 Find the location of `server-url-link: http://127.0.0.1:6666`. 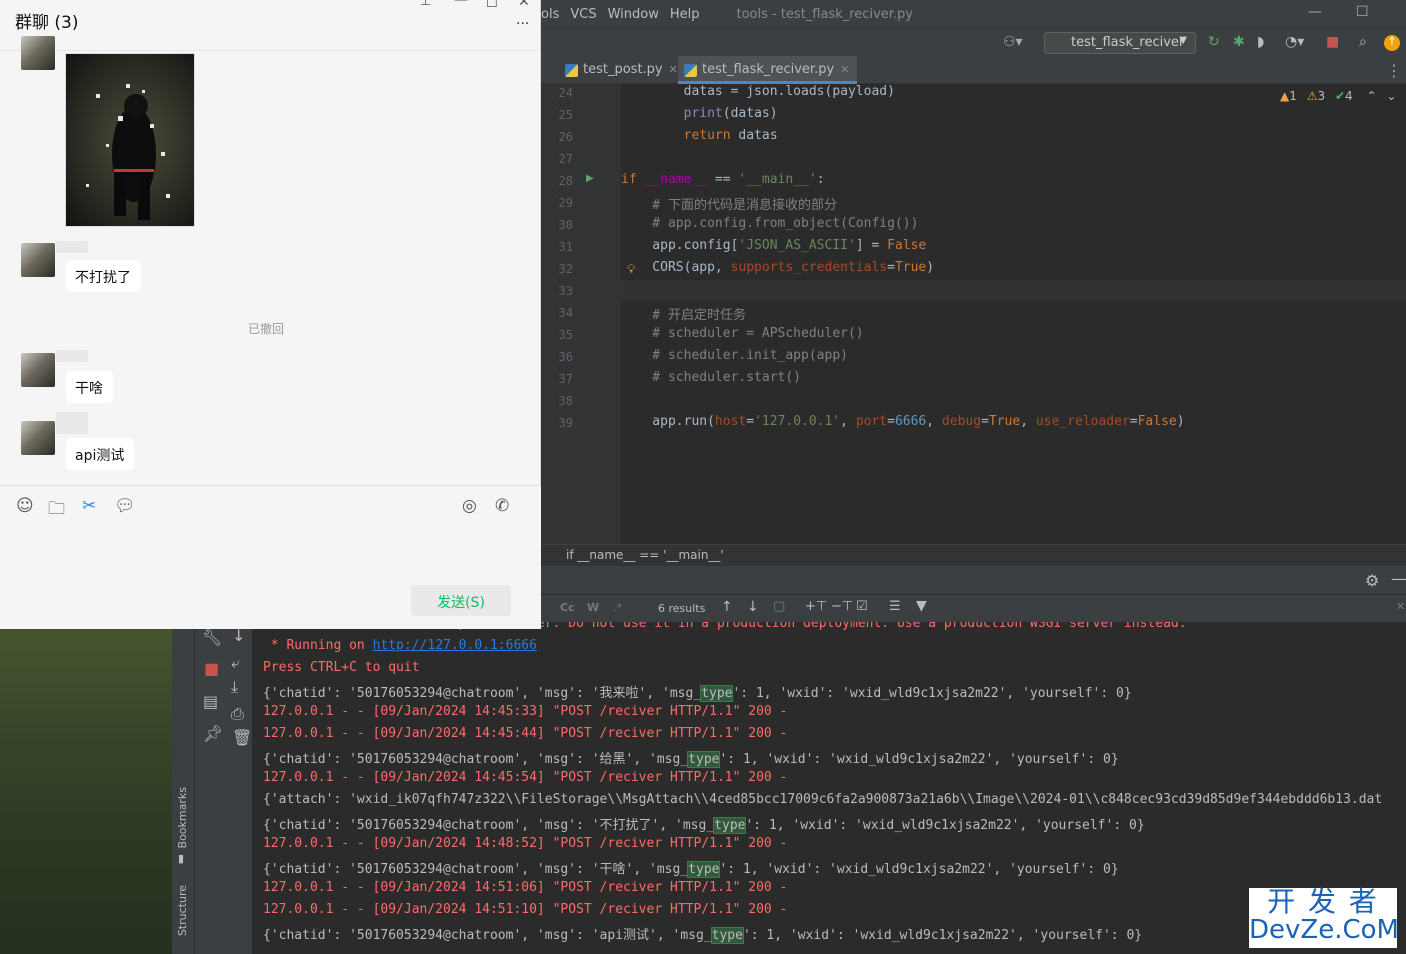

server-url-link: http://127.0.0.1:6666 is located at coordinates (455, 645).